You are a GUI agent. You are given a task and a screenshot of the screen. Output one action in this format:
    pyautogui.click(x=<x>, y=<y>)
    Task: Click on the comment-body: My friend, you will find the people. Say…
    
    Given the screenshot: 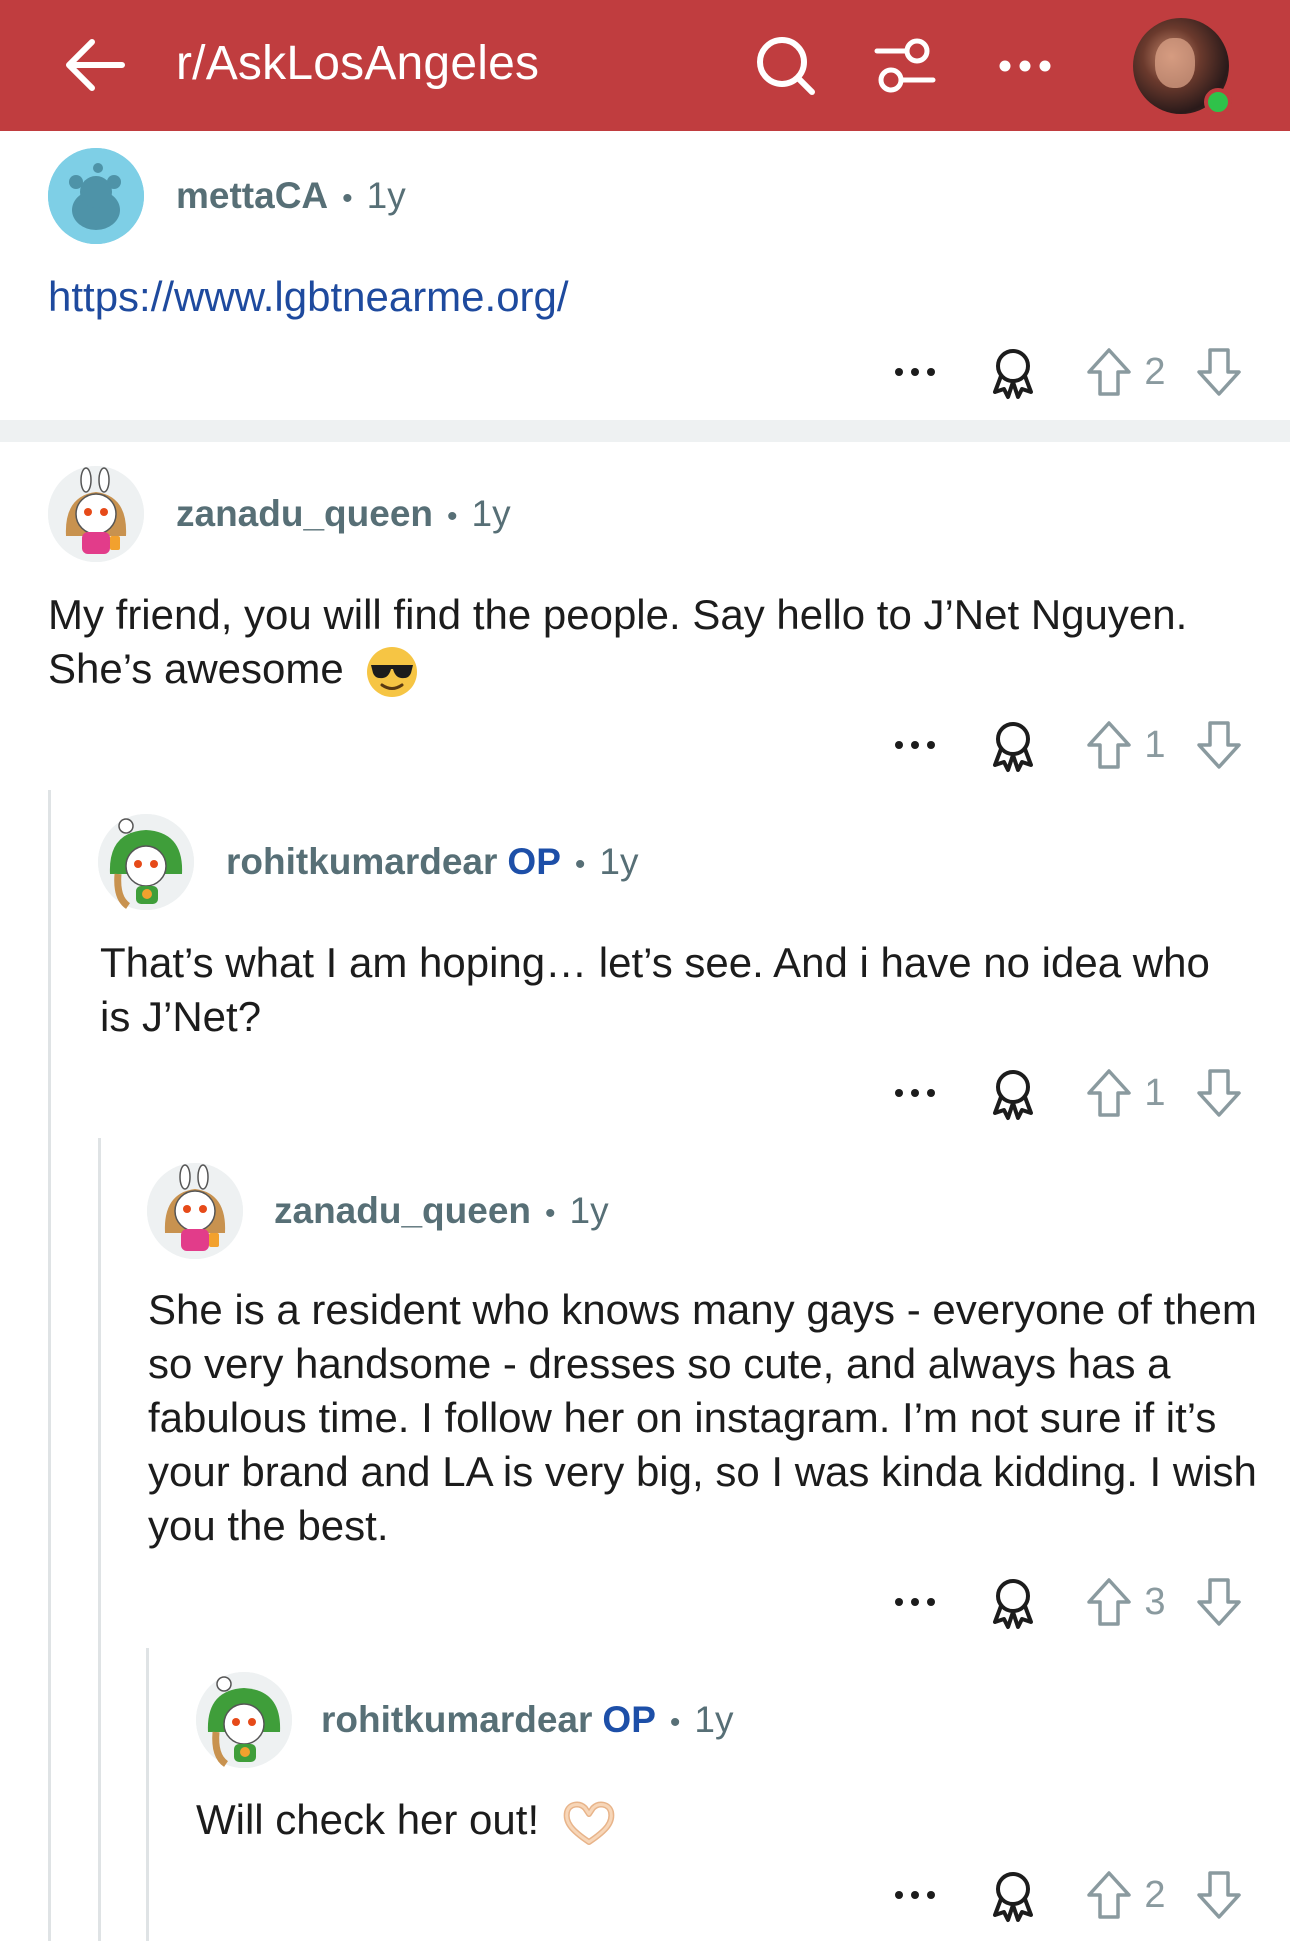 What is the action you would take?
    pyautogui.click(x=648, y=643)
    